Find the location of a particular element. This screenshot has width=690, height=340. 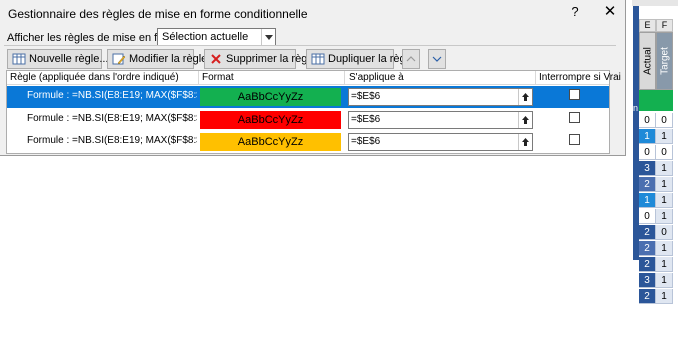

show-rules-dropdown: Sélection actuelle is located at coordinates (216, 37).